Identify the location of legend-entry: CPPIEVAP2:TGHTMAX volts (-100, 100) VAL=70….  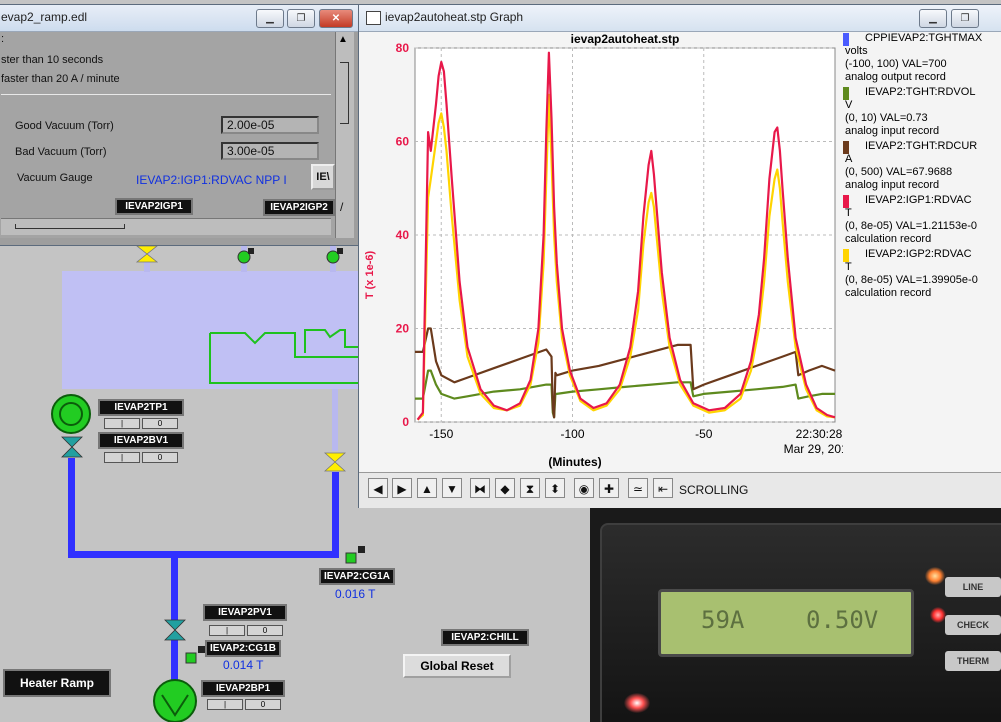
(922, 59).